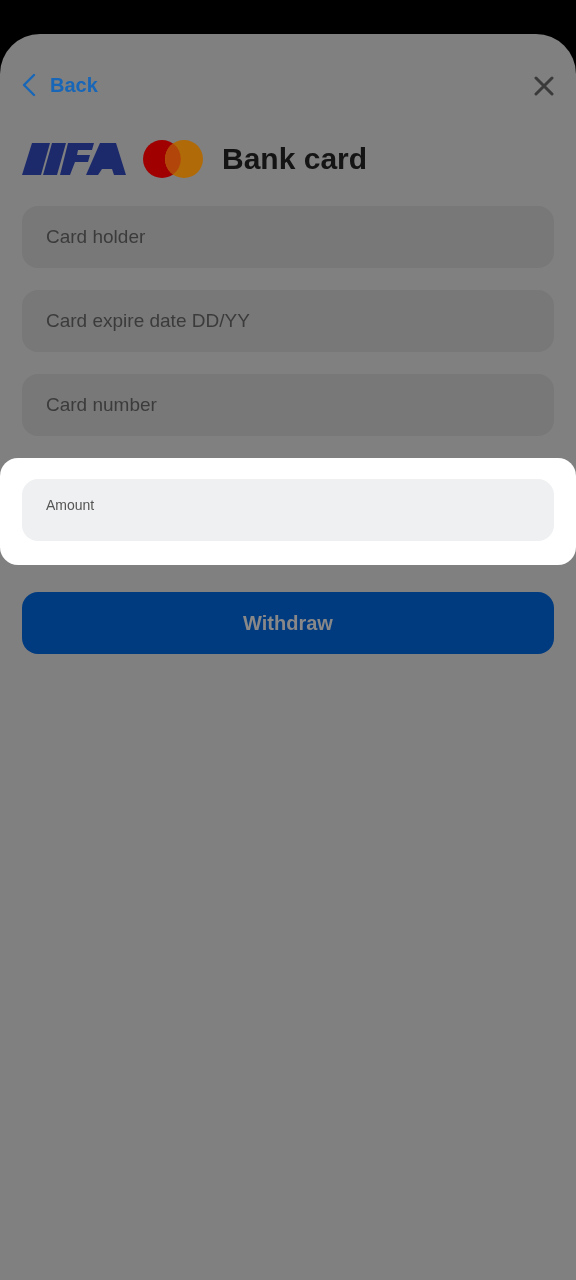 The width and height of the screenshot is (576, 1280). Describe the element at coordinates (173, 159) in the screenshot. I see `mastercard-logo-icon` at that location.